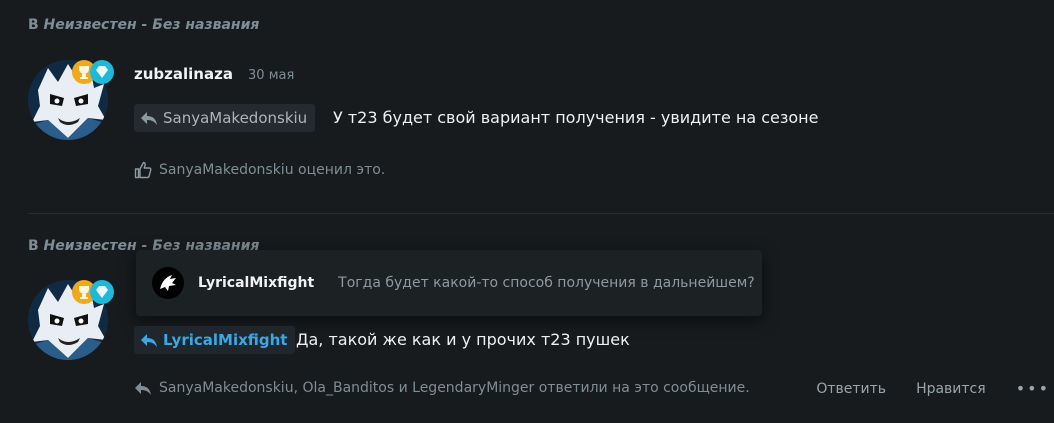  What do you see at coordinates (183, 74) in the screenshot?
I see `author-name: zubzalinaza` at bounding box center [183, 74].